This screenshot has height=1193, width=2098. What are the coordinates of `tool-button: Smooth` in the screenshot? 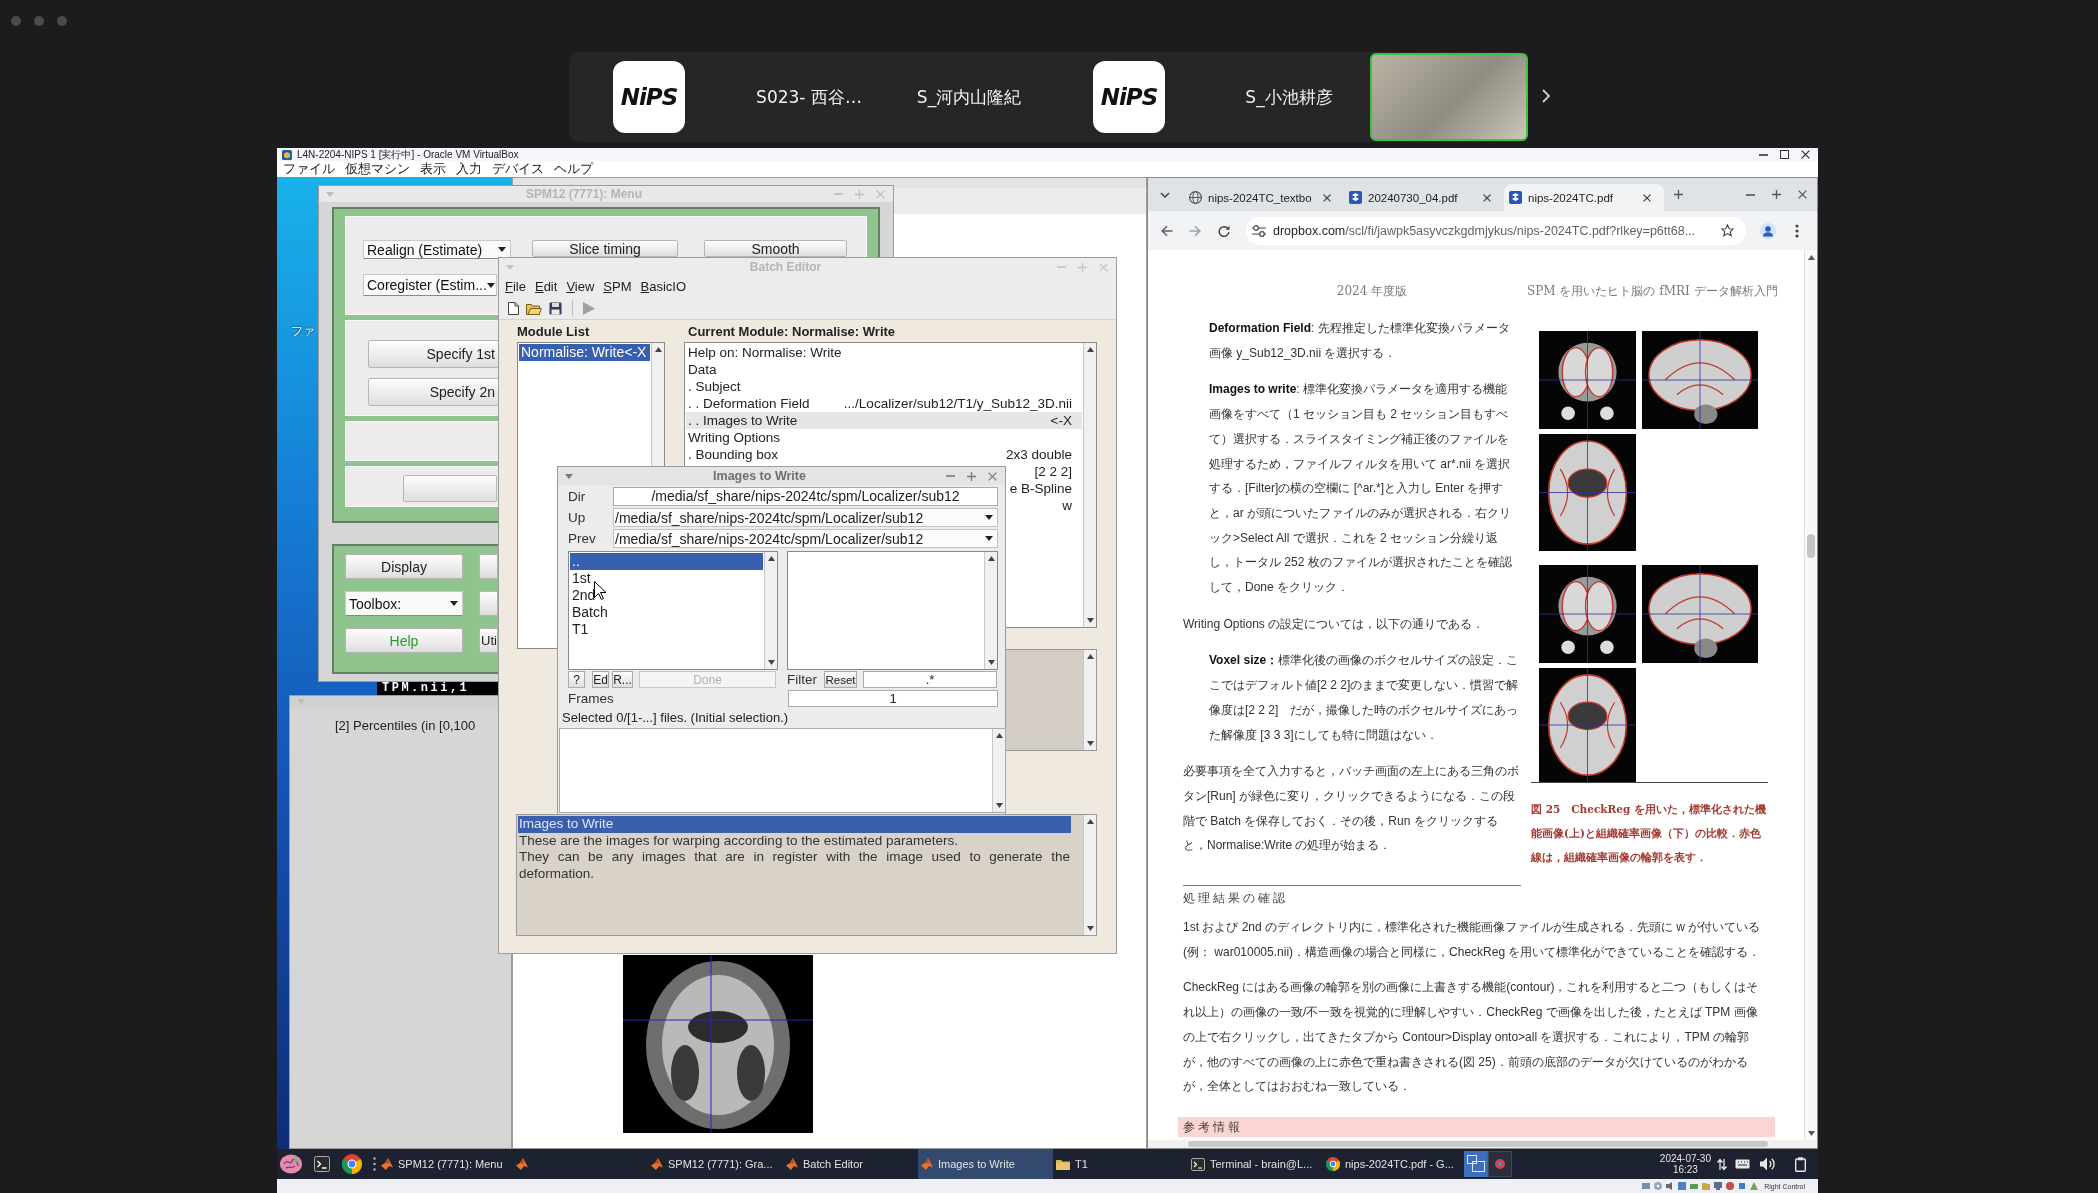 It's located at (775, 248).